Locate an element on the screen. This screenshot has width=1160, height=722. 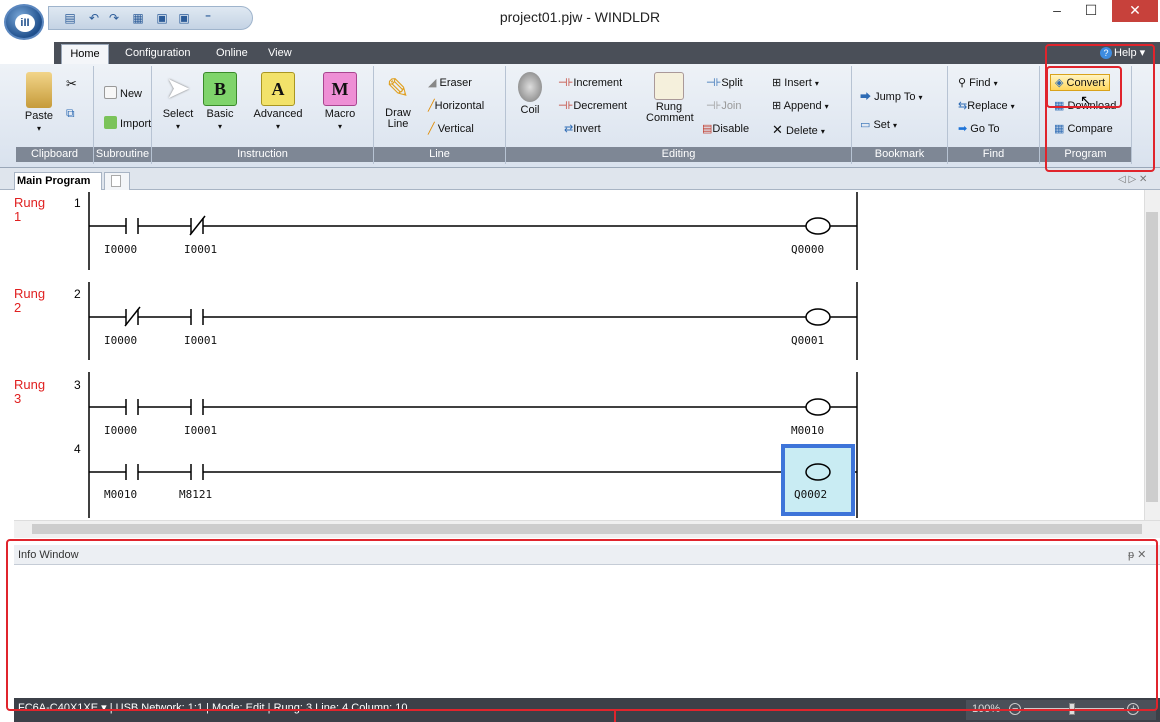
split-button: ⊣⊦Split is located at coordinates (724, 82).